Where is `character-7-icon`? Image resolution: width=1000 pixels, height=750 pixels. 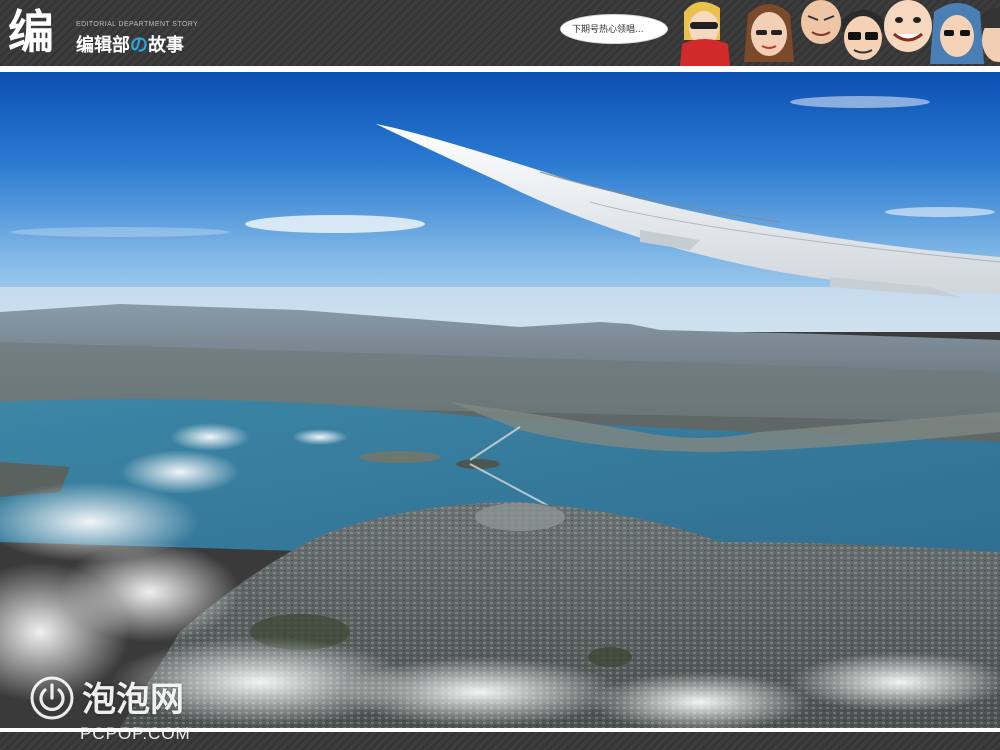
character-7-icon is located at coordinates (991, 35).